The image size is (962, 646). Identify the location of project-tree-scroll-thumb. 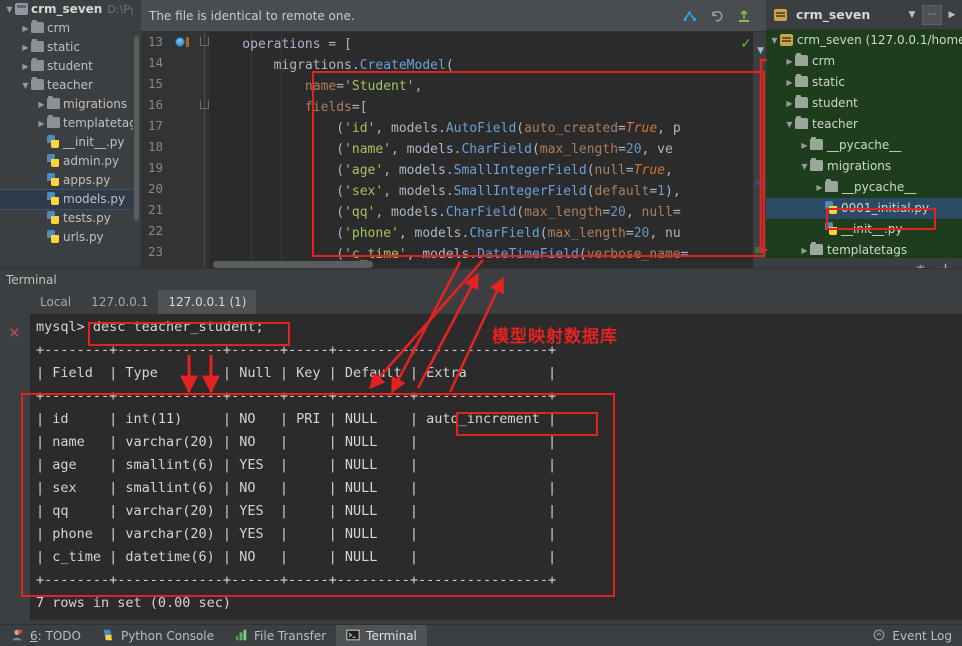
(136, 128).